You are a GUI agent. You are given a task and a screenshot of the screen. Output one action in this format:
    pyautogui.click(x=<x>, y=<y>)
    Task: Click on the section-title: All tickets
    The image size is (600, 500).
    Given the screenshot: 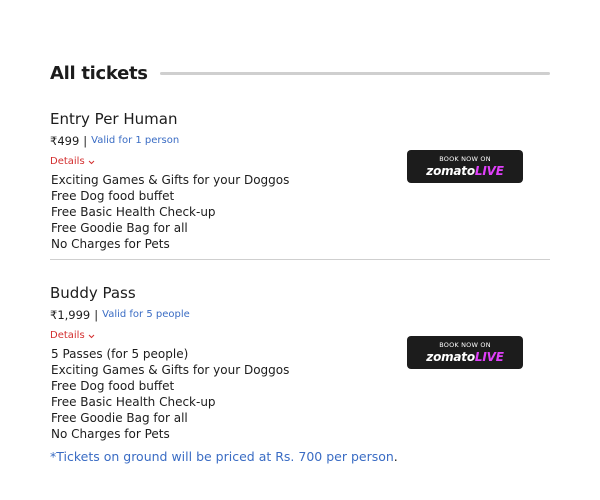 What is the action you would take?
    pyautogui.click(x=99, y=73)
    